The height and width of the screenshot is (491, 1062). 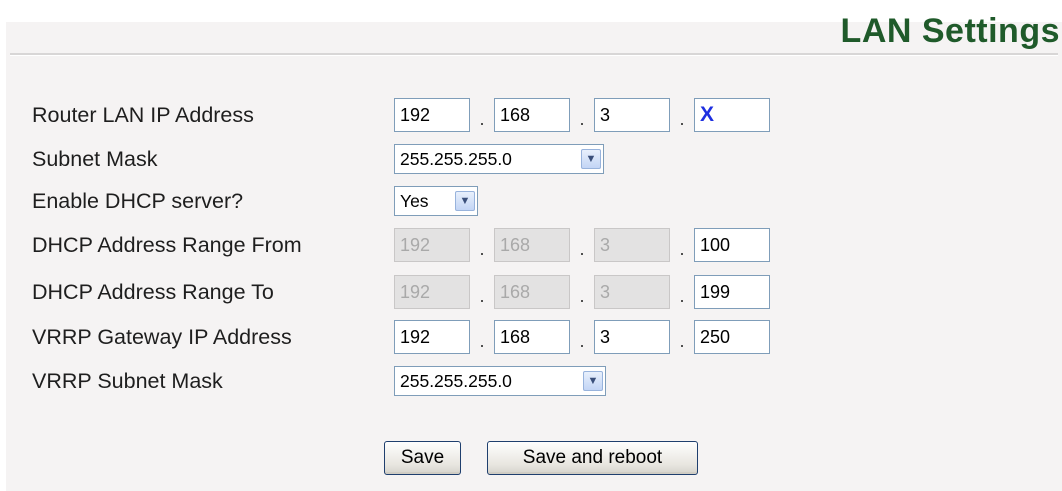 What do you see at coordinates (532, 115) in the screenshot?
I see `router-ip-octet-2: 168` at bounding box center [532, 115].